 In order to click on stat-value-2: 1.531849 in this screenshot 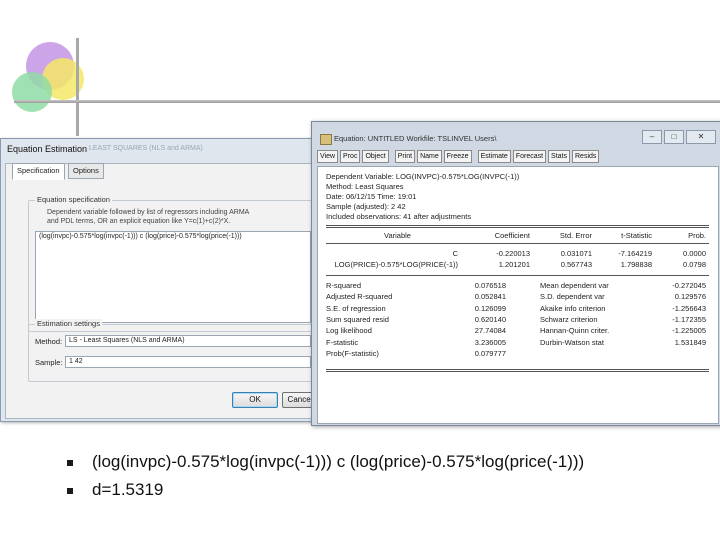, I will do `click(690, 342)`.